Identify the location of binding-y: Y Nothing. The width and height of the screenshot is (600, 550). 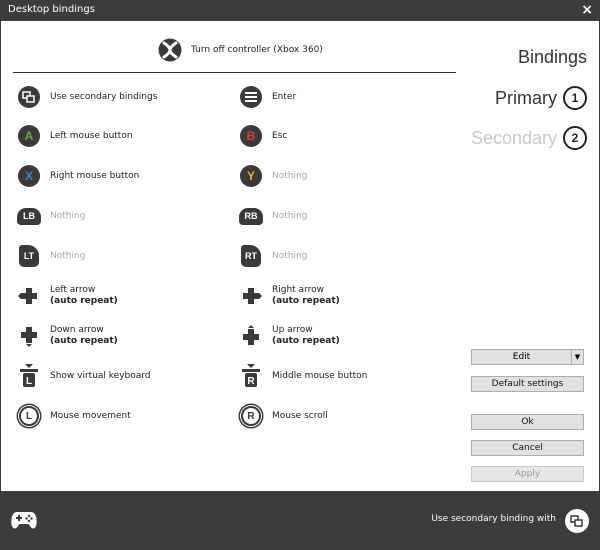
(273, 176).